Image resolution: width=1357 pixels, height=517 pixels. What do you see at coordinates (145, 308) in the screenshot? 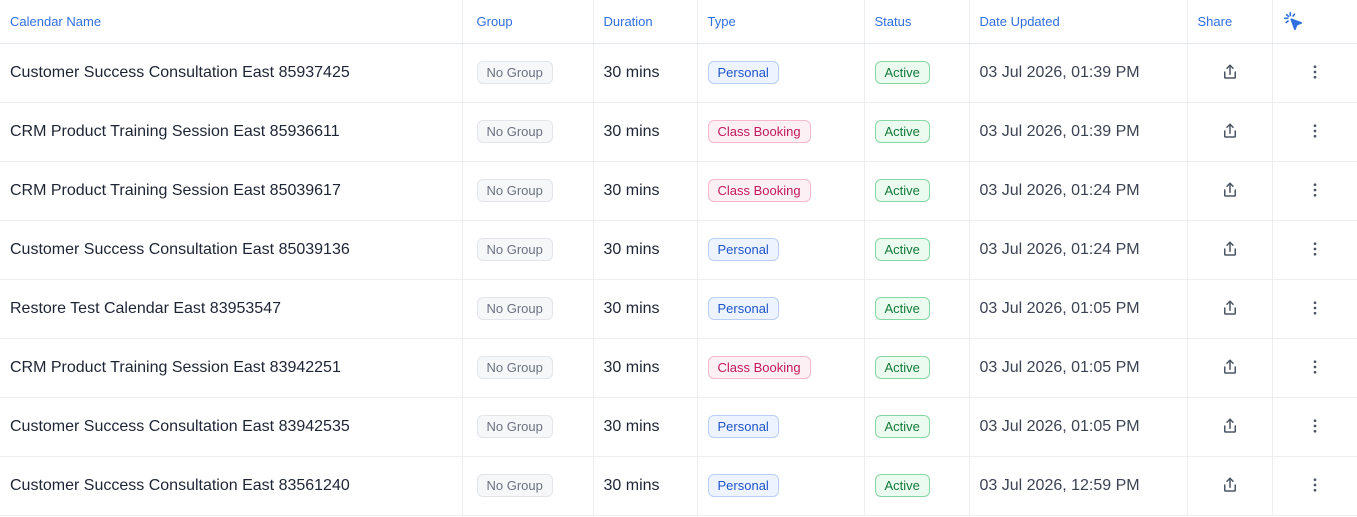
I see `calendar-name-link: Restore Test Calendar East 83953547` at bounding box center [145, 308].